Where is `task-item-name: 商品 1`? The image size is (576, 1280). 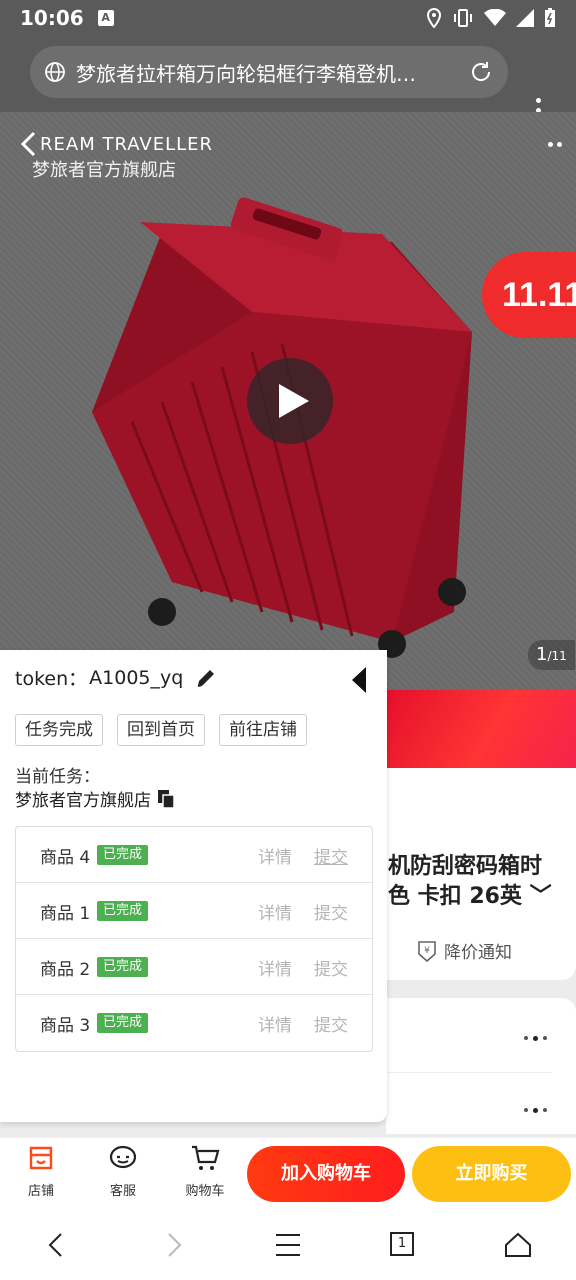
task-item-name: 商品 1 is located at coordinates (65, 914).